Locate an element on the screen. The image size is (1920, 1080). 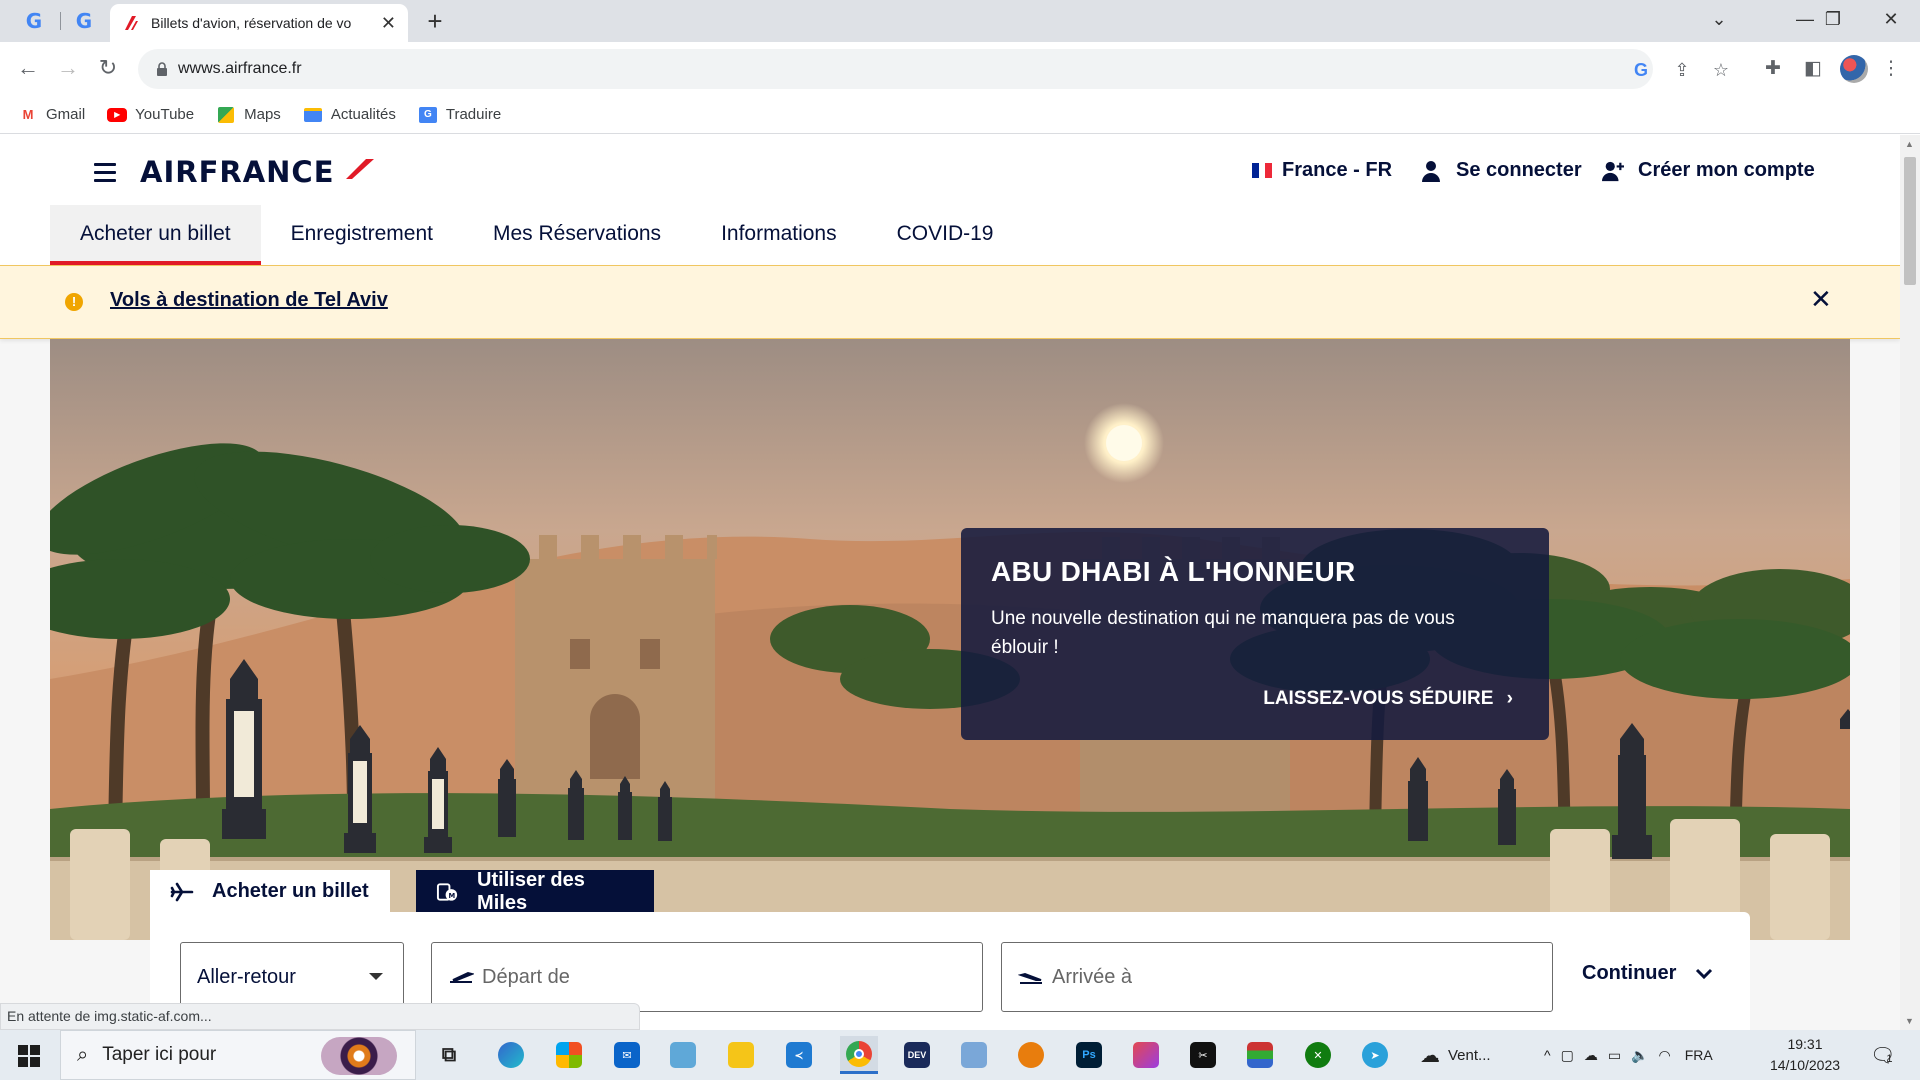
creative-cloud-icon is located at coordinates (1146, 1055).